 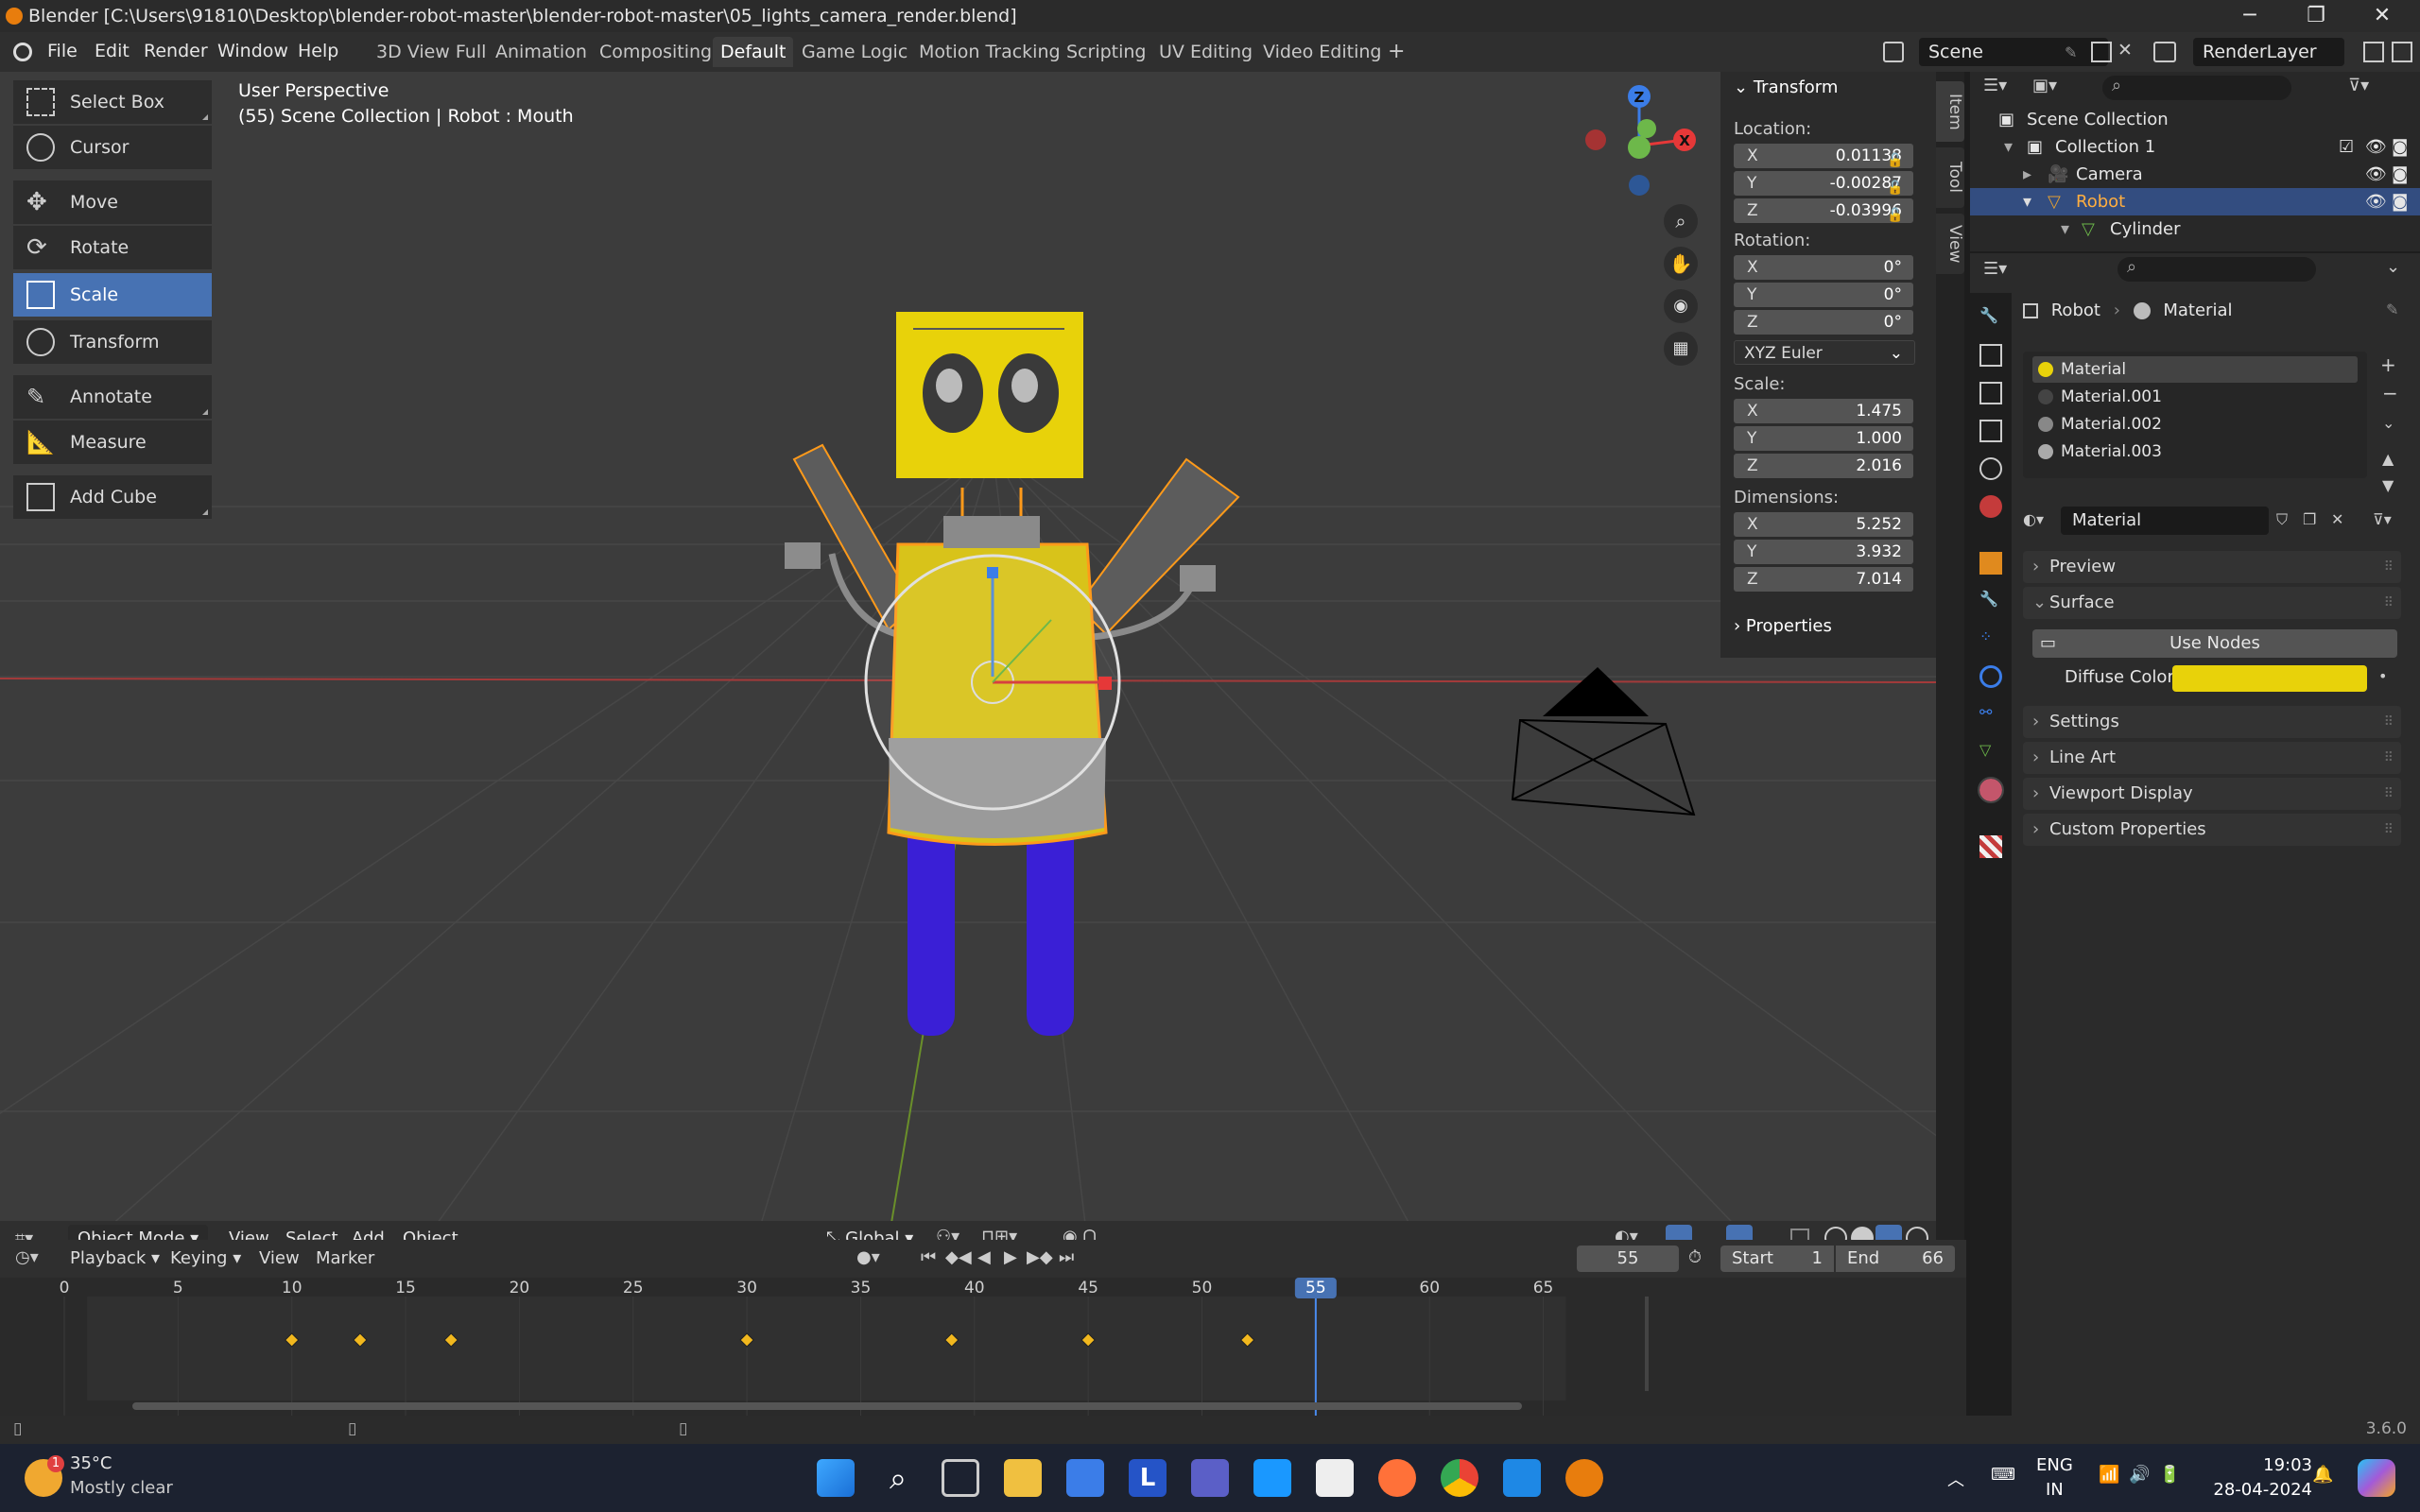 What do you see at coordinates (2101, 52) in the screenshot?
I see `new-scene-icon` at bounding box center [2101, 52].